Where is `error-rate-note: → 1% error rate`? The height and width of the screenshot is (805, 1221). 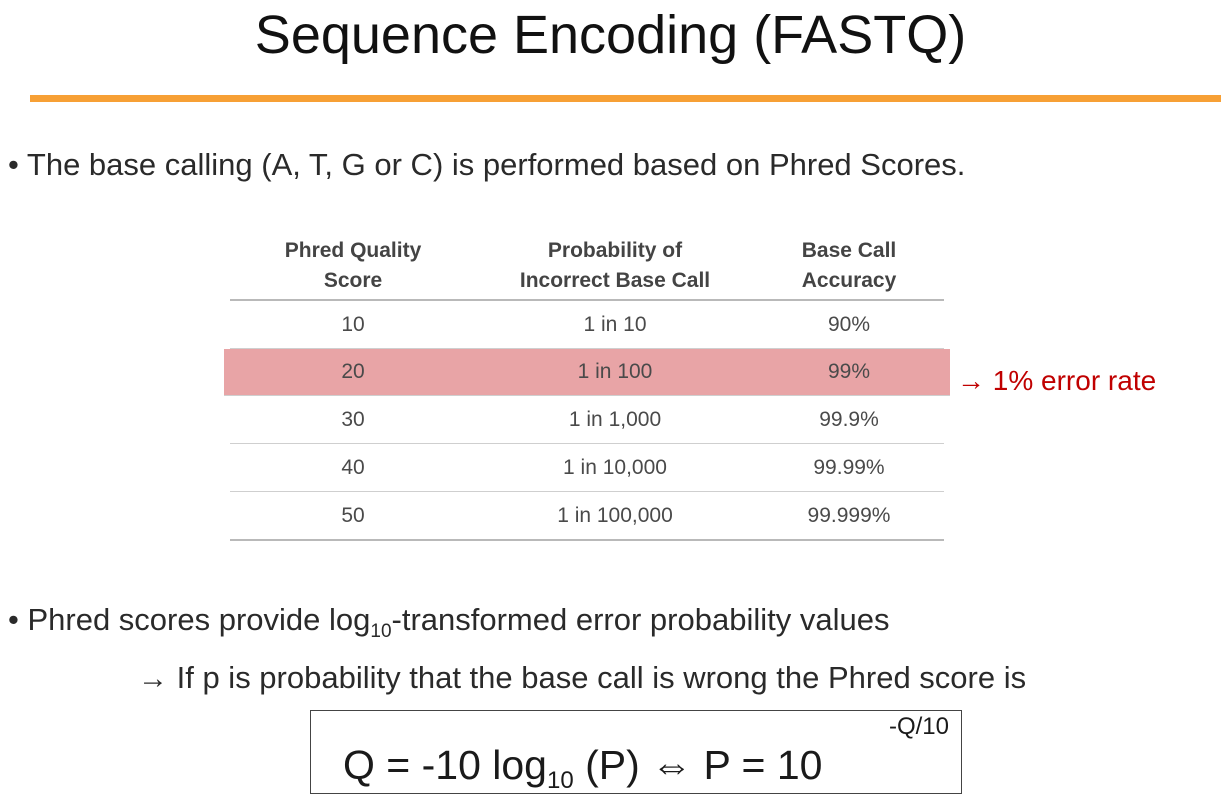 error-rate-note: → 1% error rate is located at coordinates (1057, 380).